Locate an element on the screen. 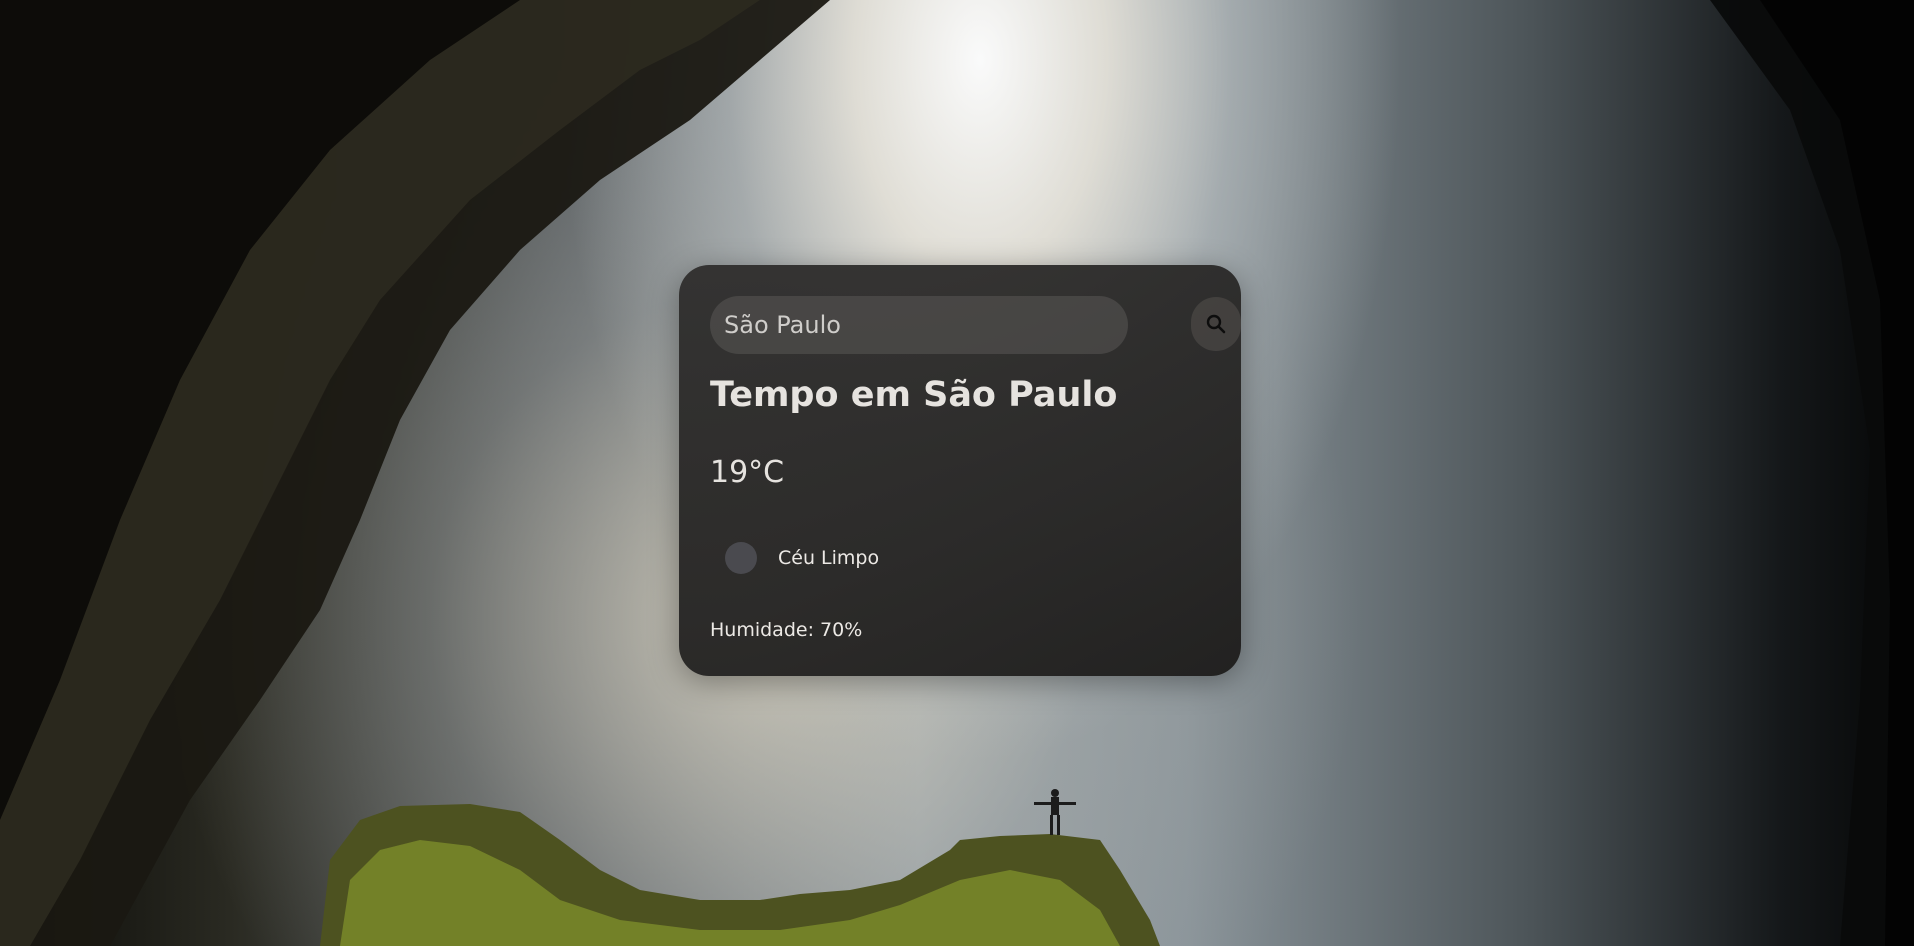 The image size is (1914, 946). search-icon is located at coordinates (1216, 324).